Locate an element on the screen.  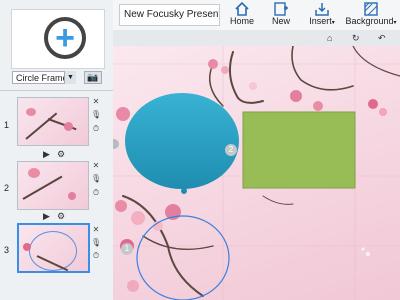
rotate-icon: ↻ is located at coordinates (356, 38).